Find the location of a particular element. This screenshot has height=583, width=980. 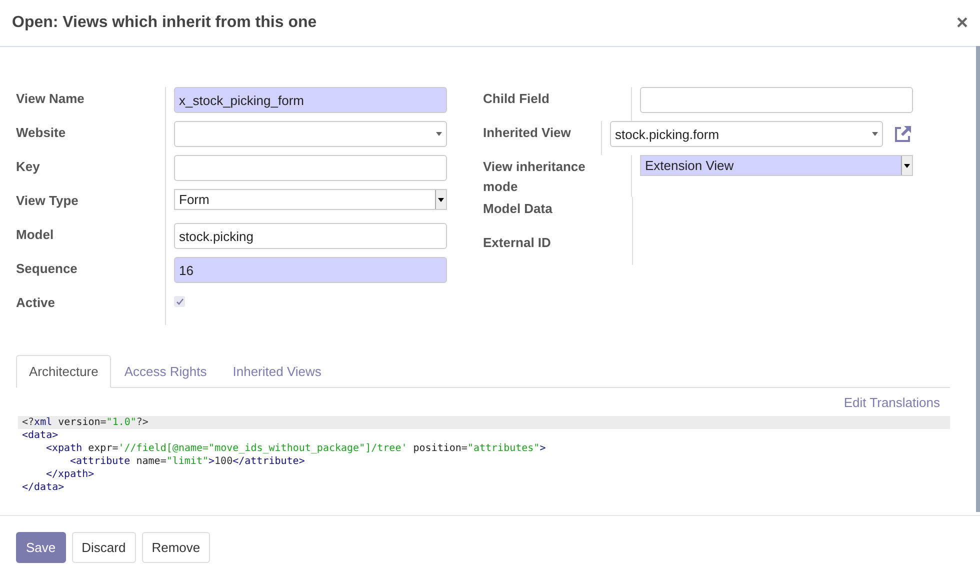

field-label: Active is located at coordinates (91, 308).